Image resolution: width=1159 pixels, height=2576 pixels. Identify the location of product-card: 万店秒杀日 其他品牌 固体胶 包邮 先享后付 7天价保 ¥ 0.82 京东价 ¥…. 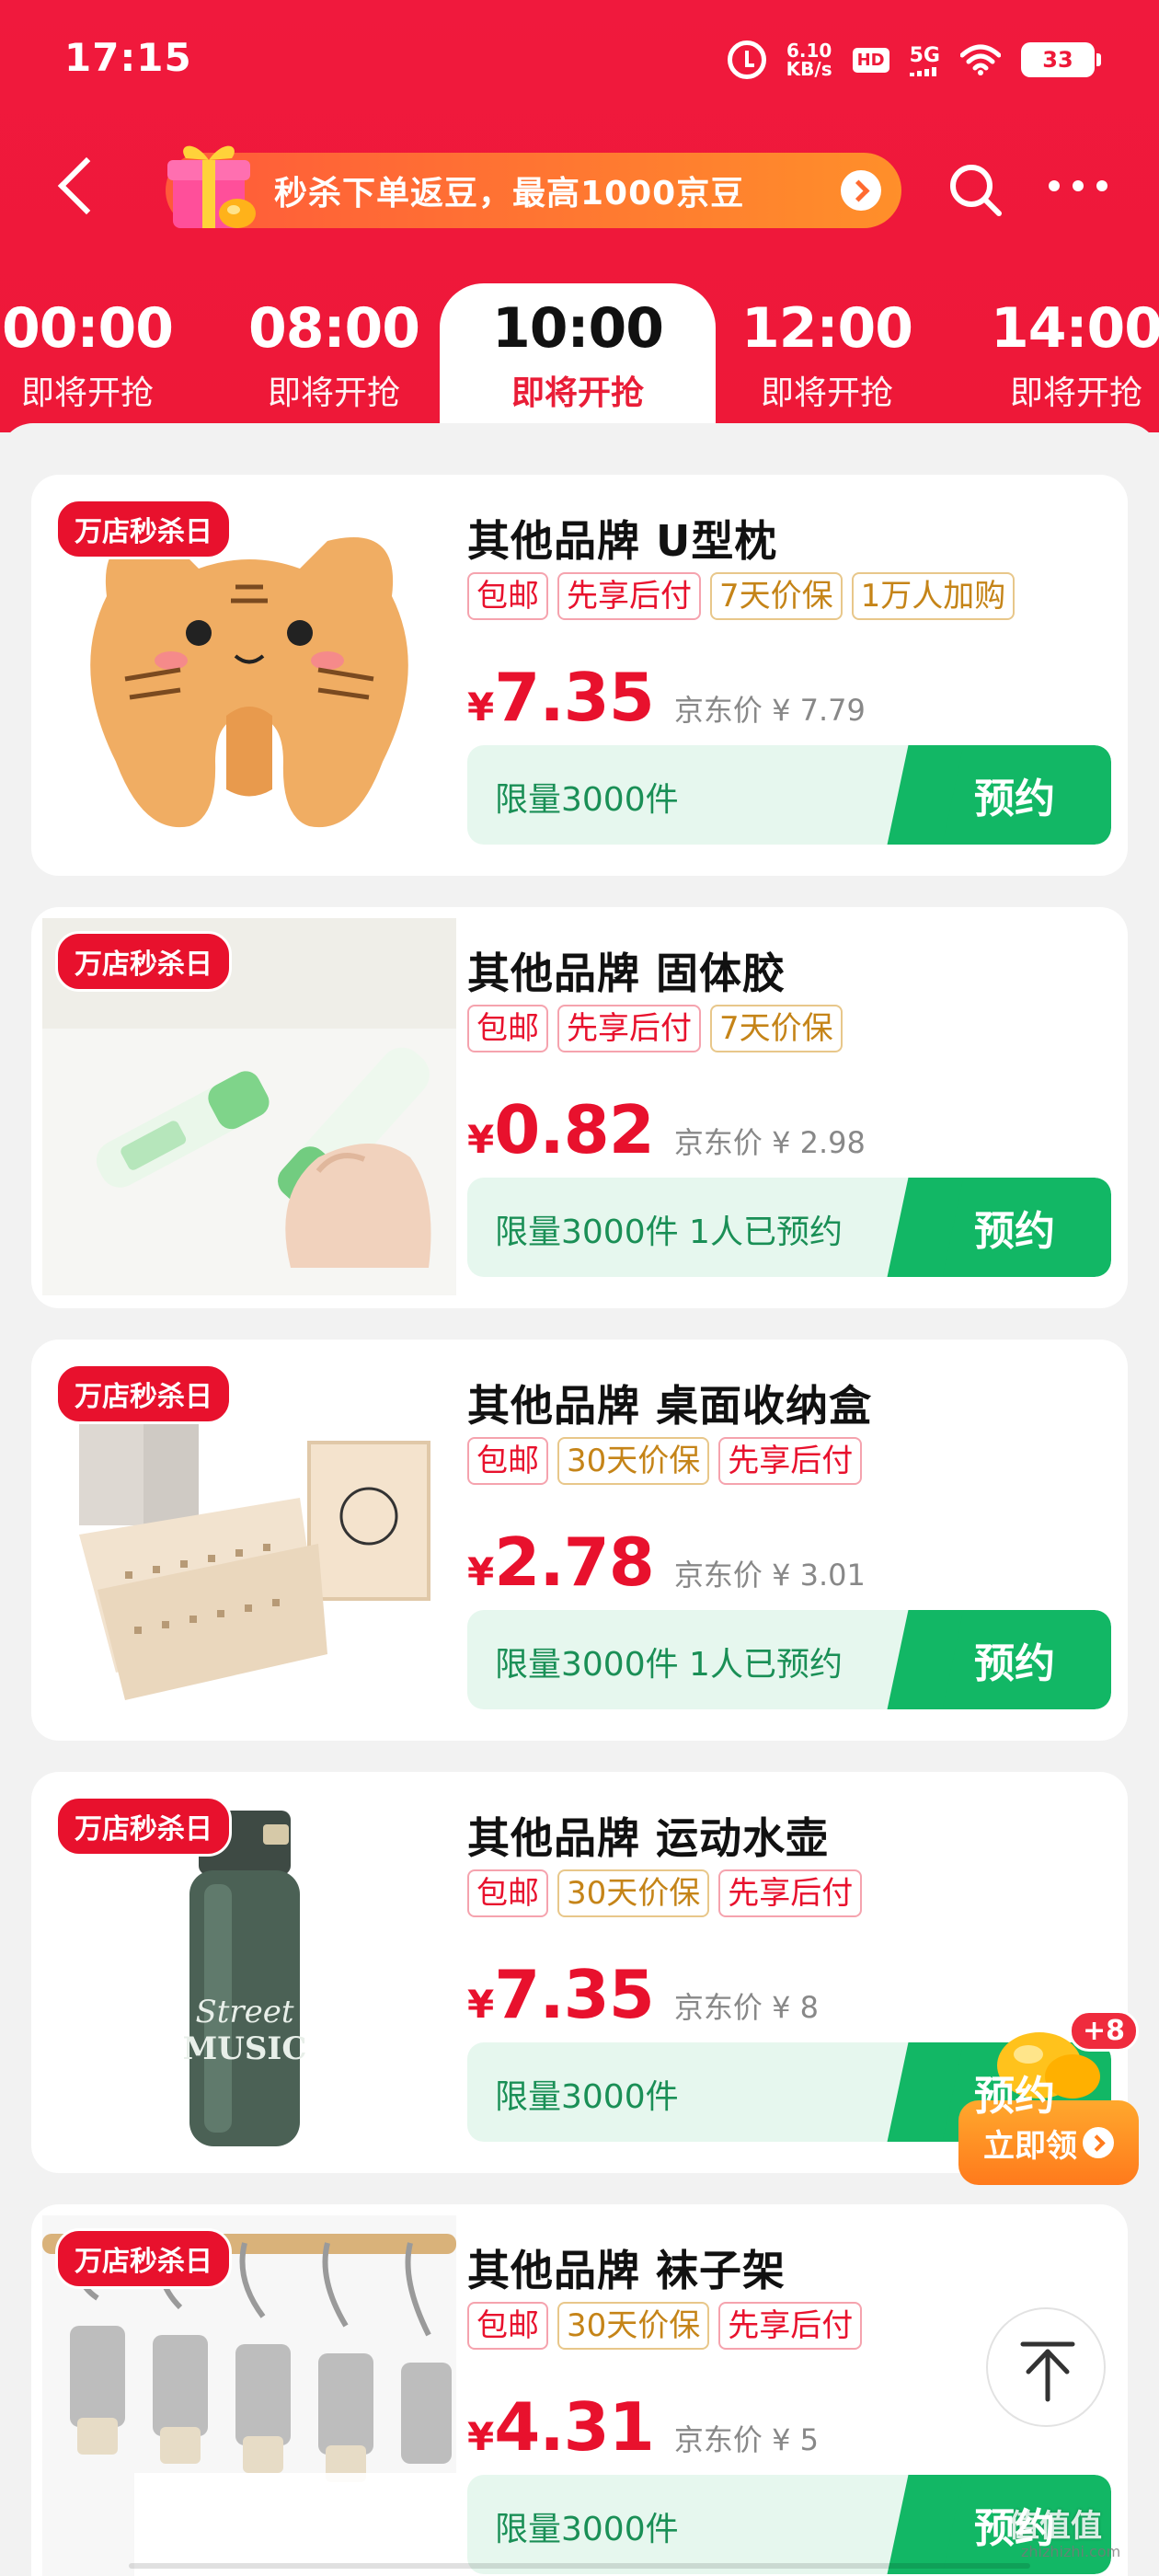
(579, 1107).